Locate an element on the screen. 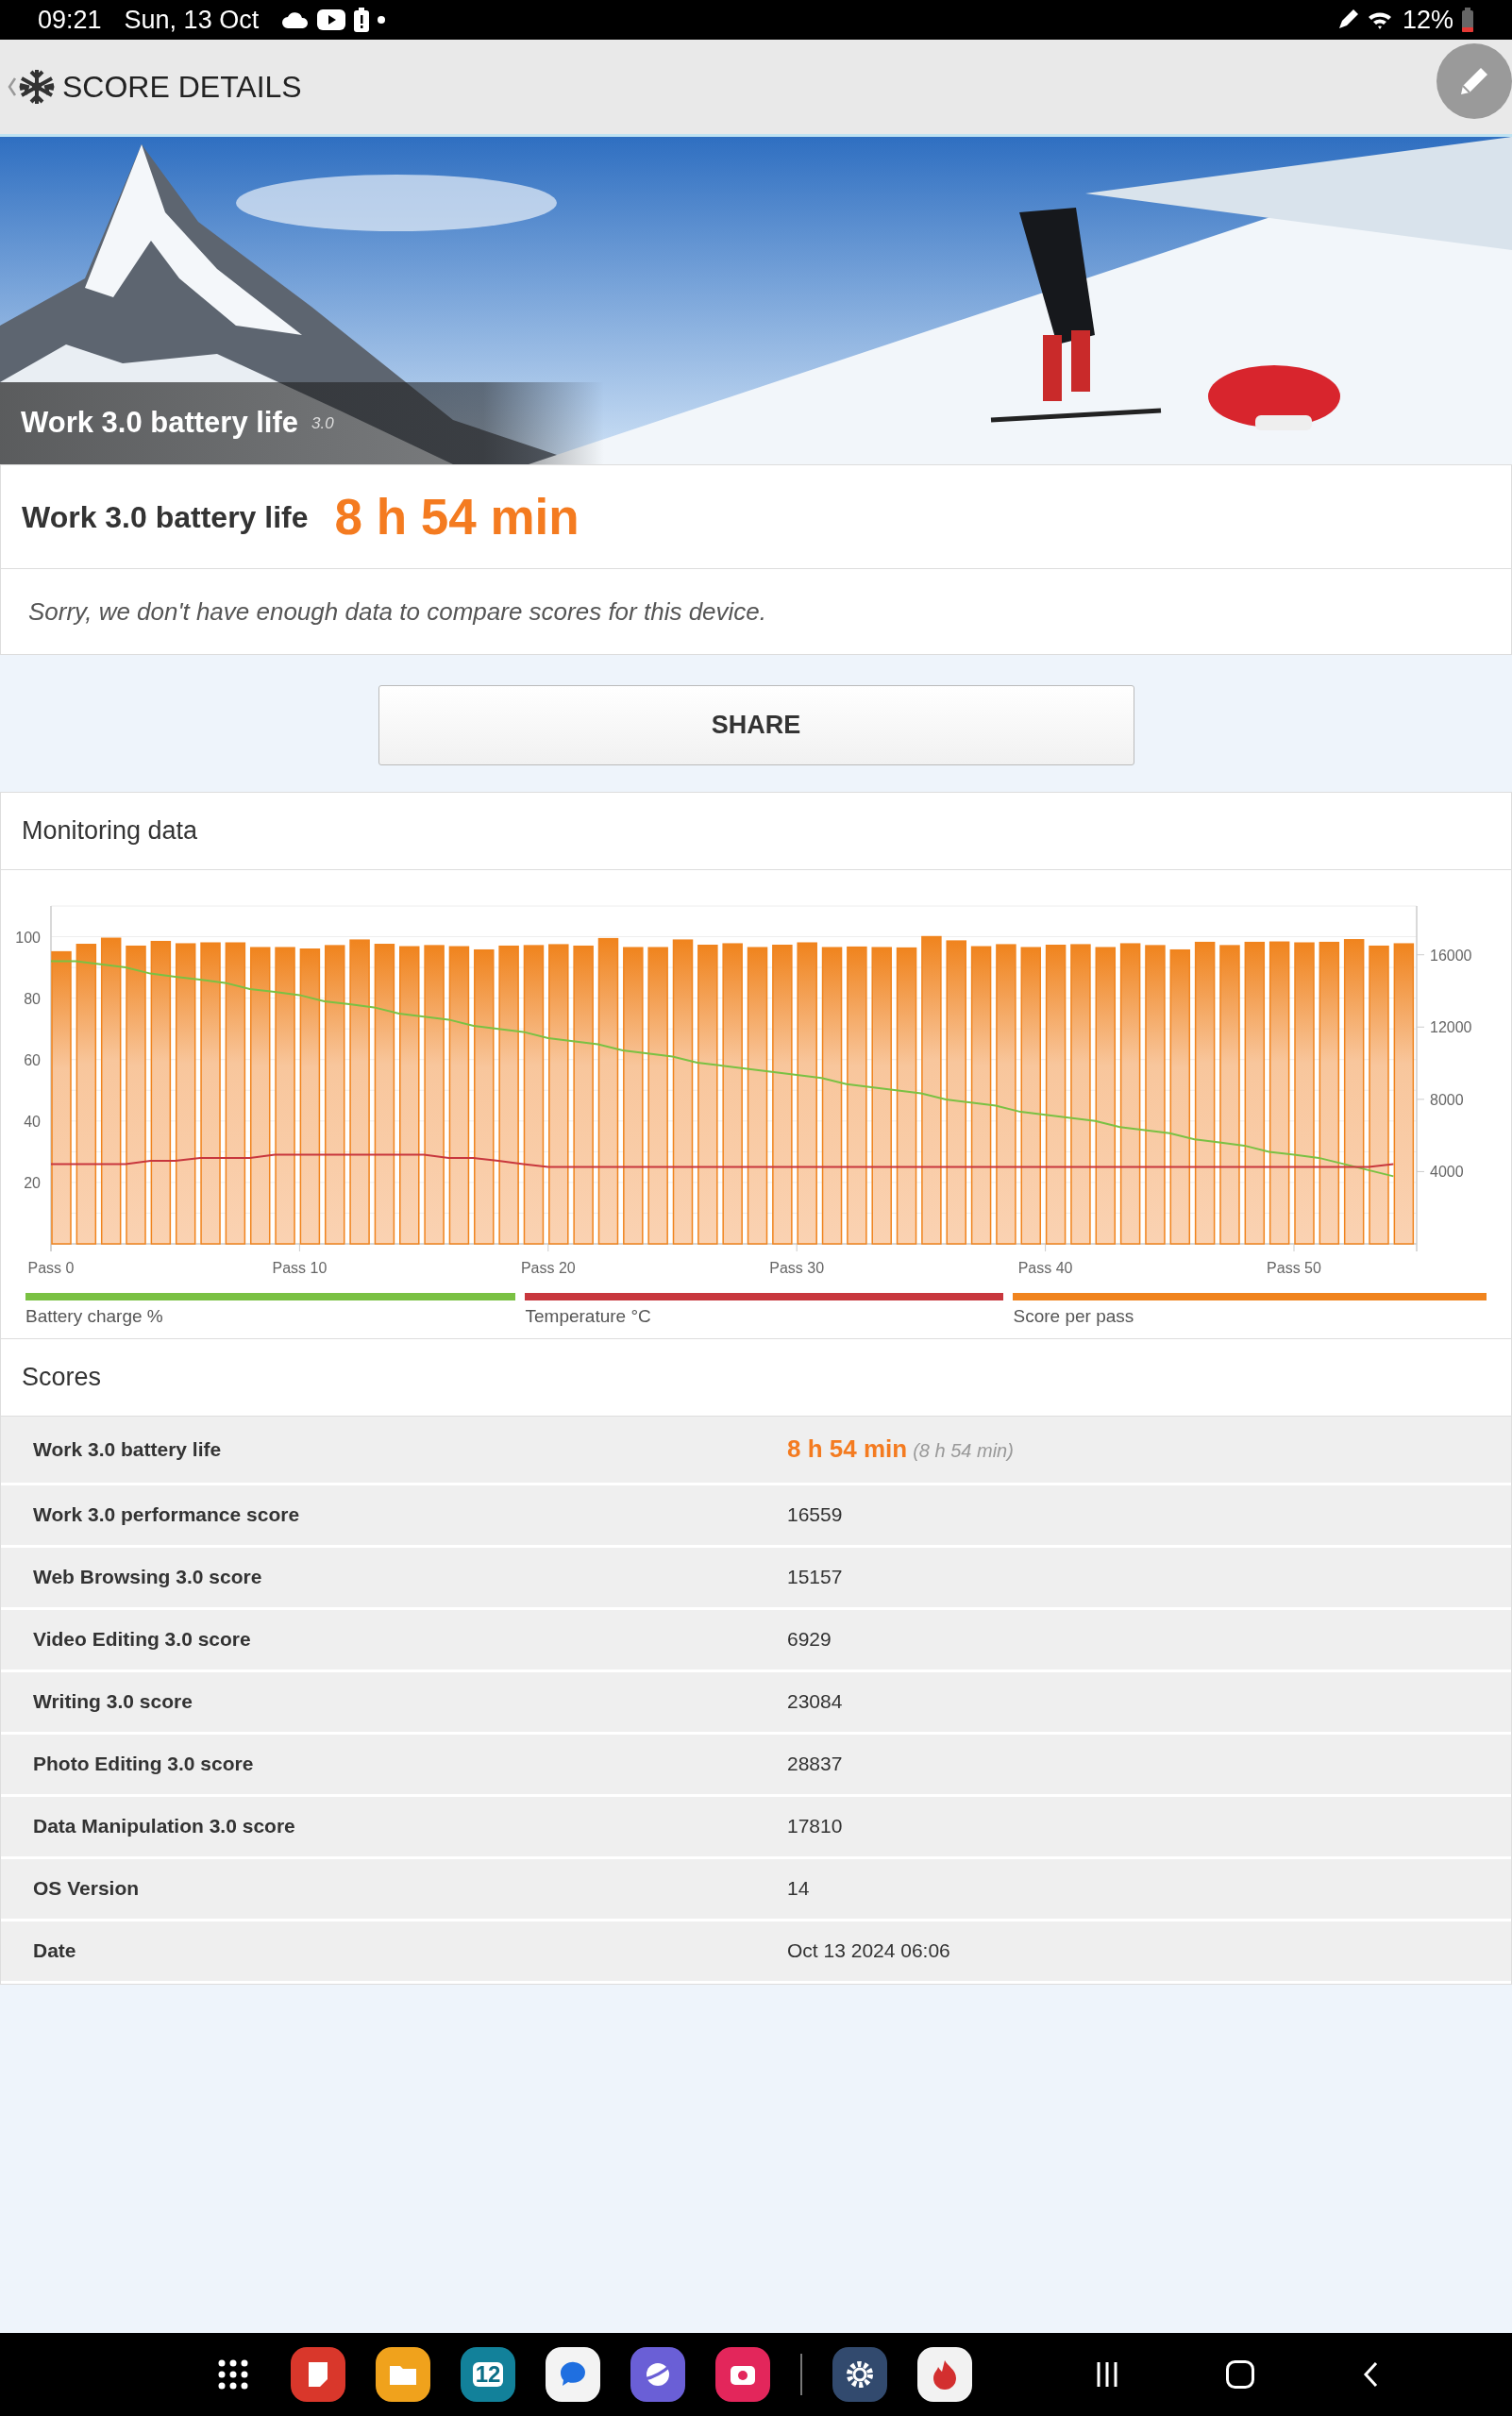  axis-label: 16000 is located at coordinates (1451, 956).